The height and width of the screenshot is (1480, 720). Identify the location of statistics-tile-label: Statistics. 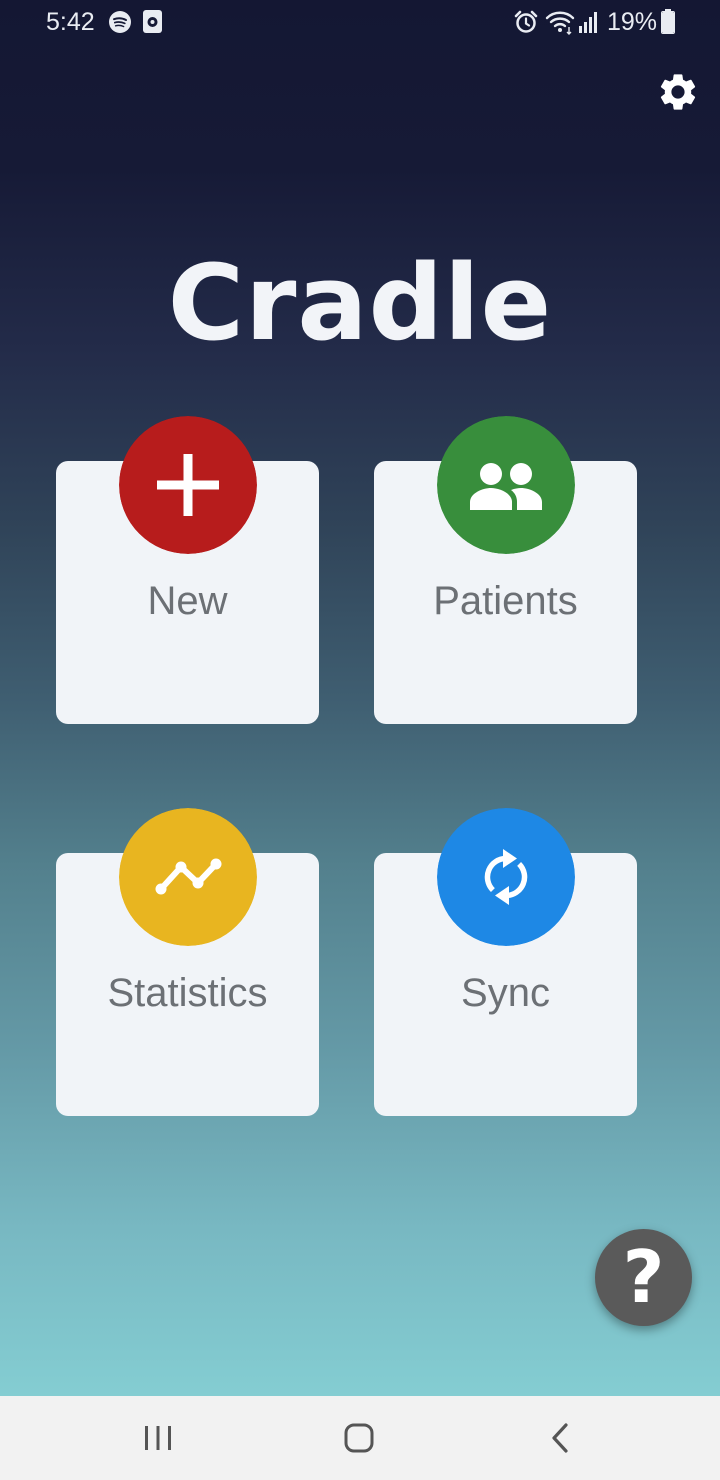
(187, 993).